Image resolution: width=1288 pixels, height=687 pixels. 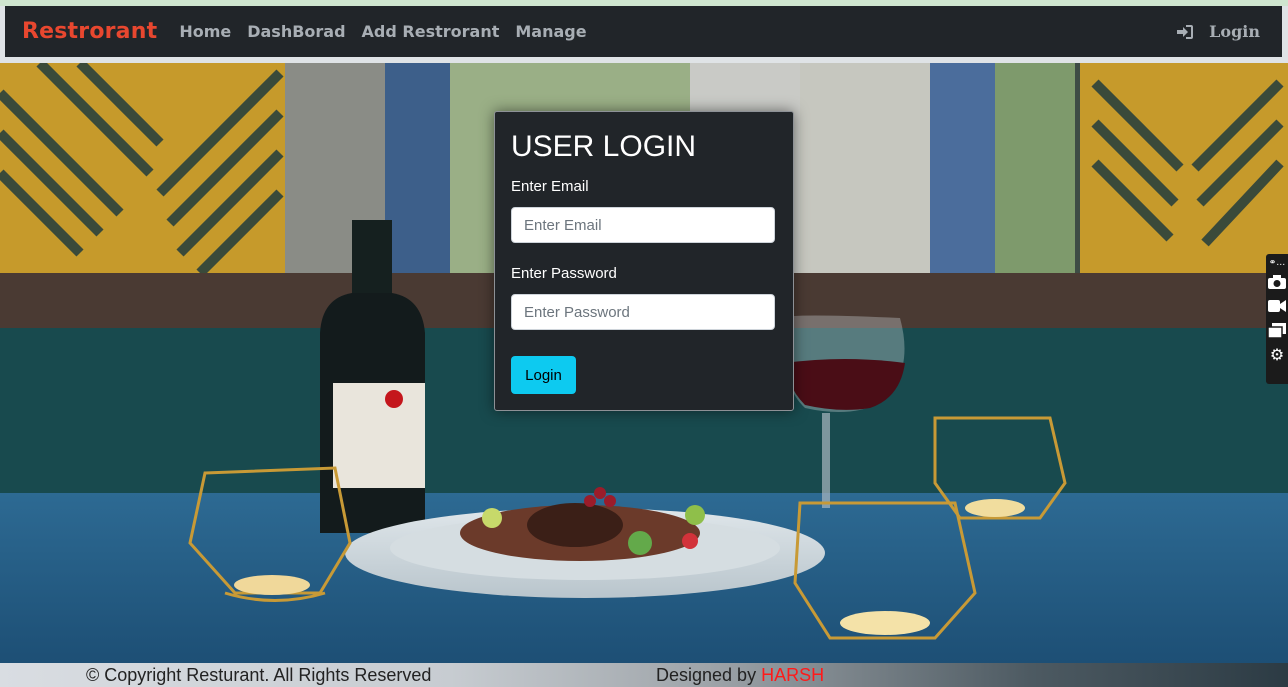 I want to click on video-icon, so click(x=1277, y=306).